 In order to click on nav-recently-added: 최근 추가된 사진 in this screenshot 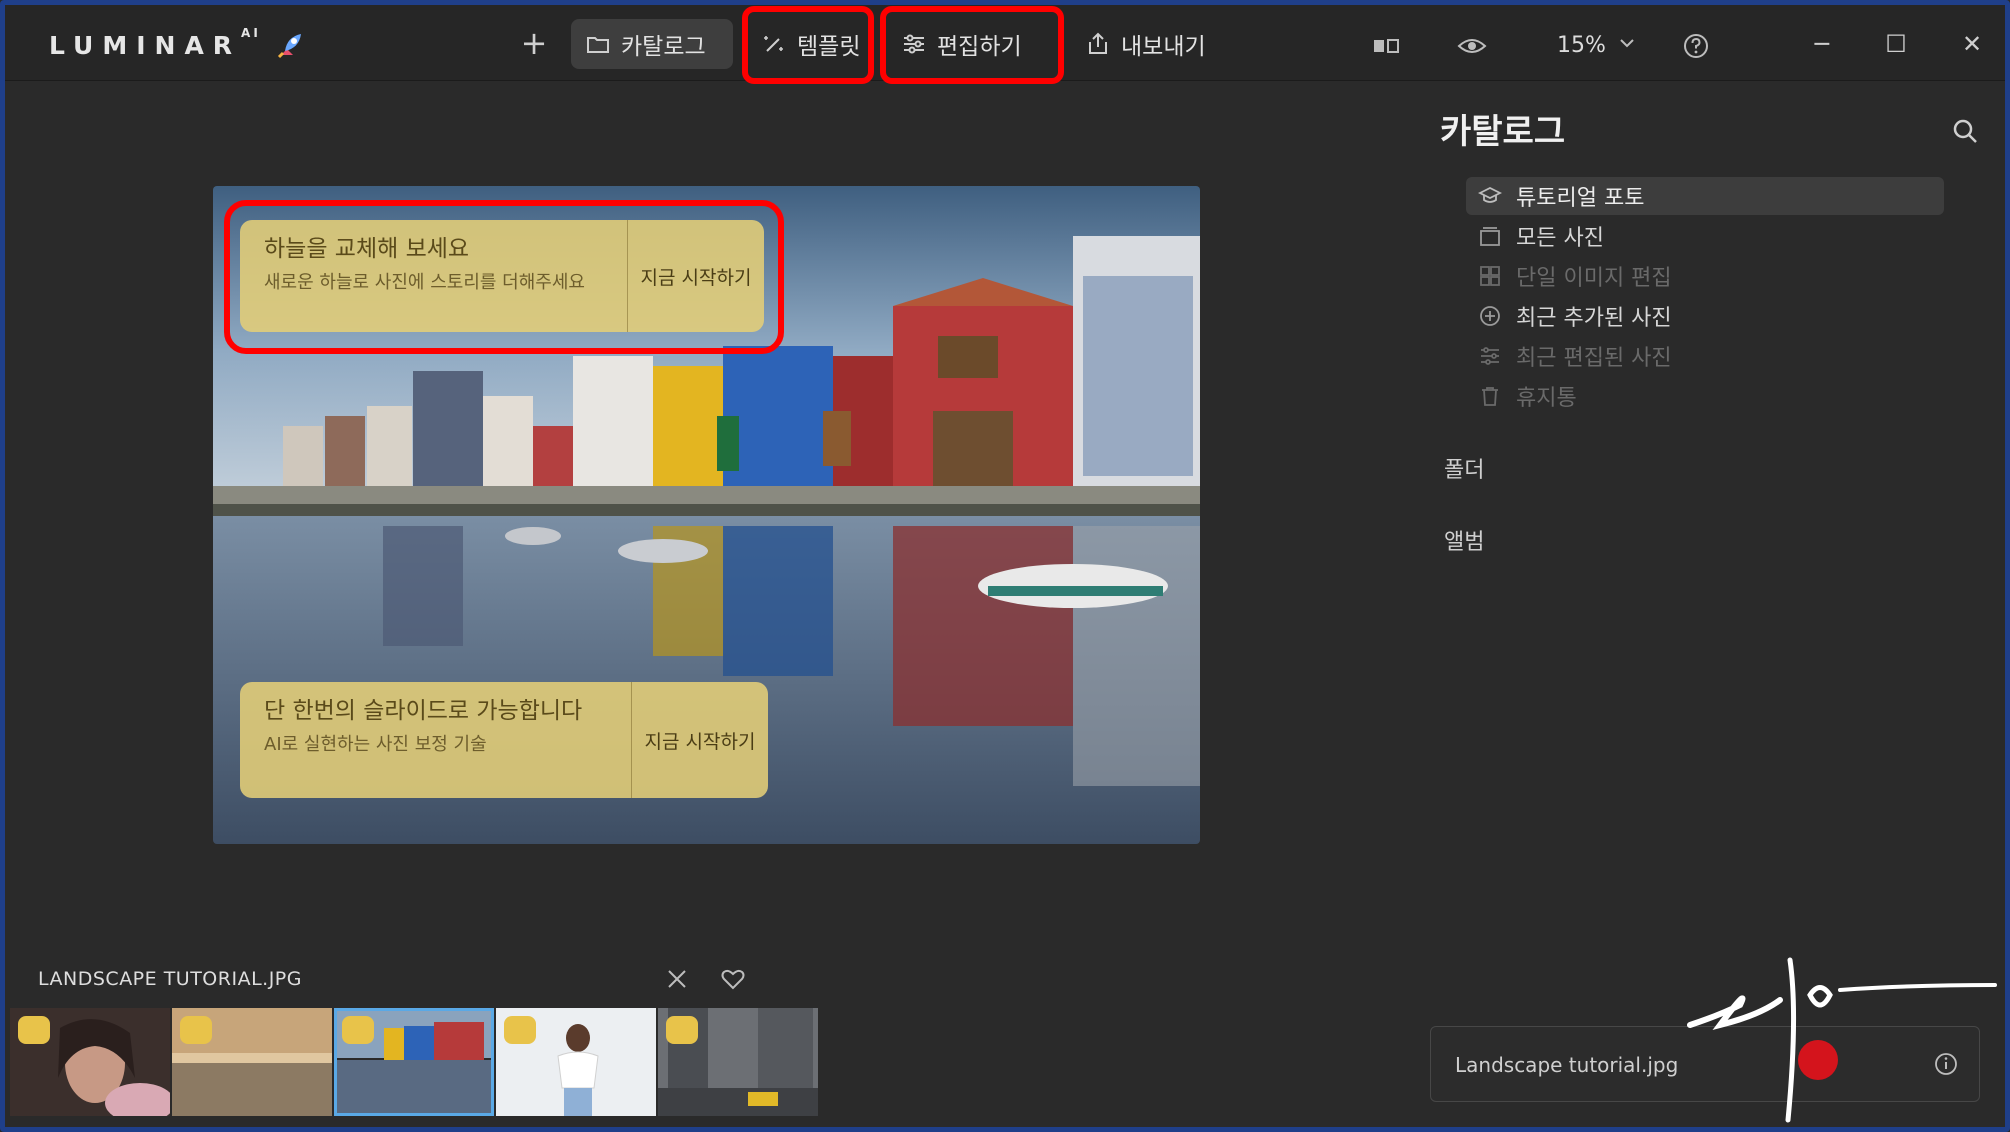, I will do `click(1705, 316)`.